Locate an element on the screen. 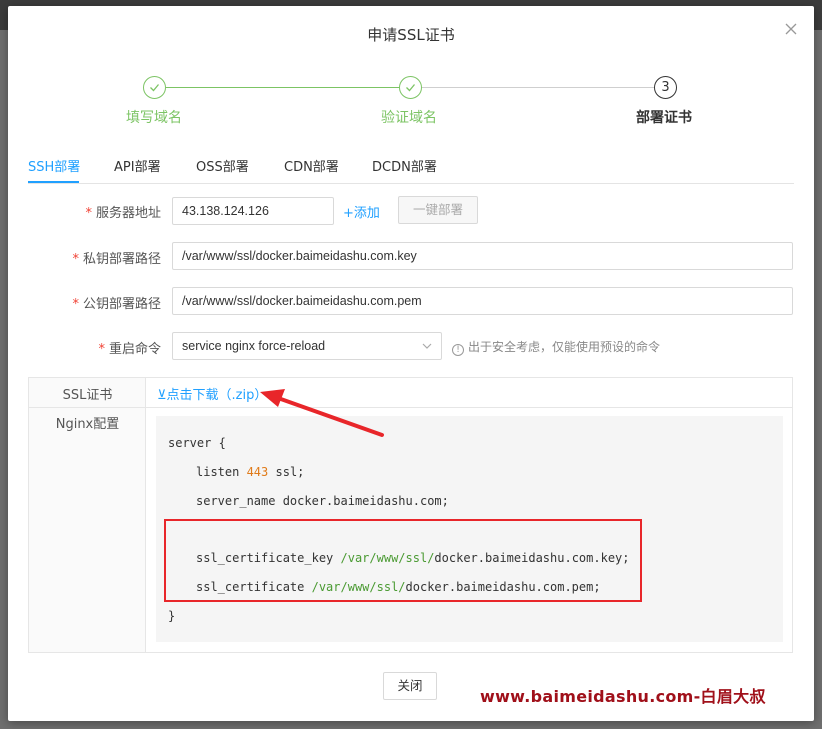 The height and width of the screenshot is (729, 822). tab-oss: OSS部署 is located at coordinates (222, 165).